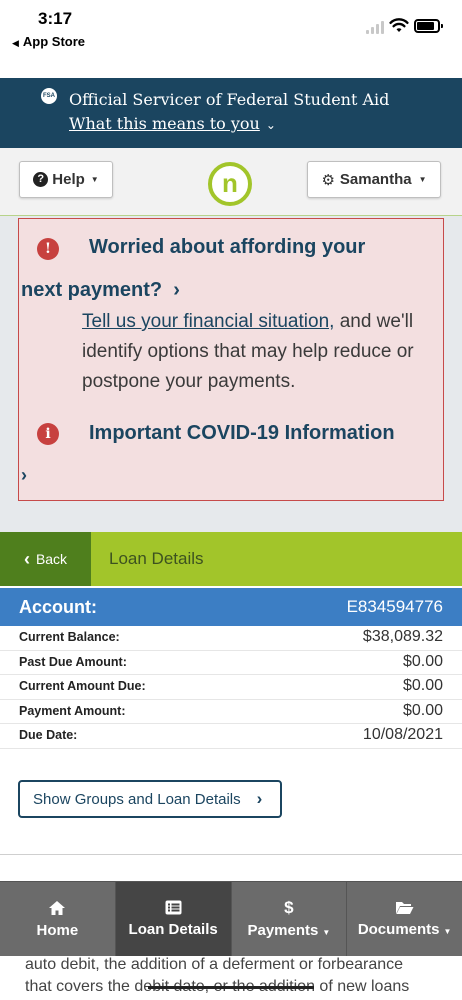 The image size is (462, 1000). Describe the element at coordinates (57, 930) in the screenshot. I see `nav-label: Home` at that location.